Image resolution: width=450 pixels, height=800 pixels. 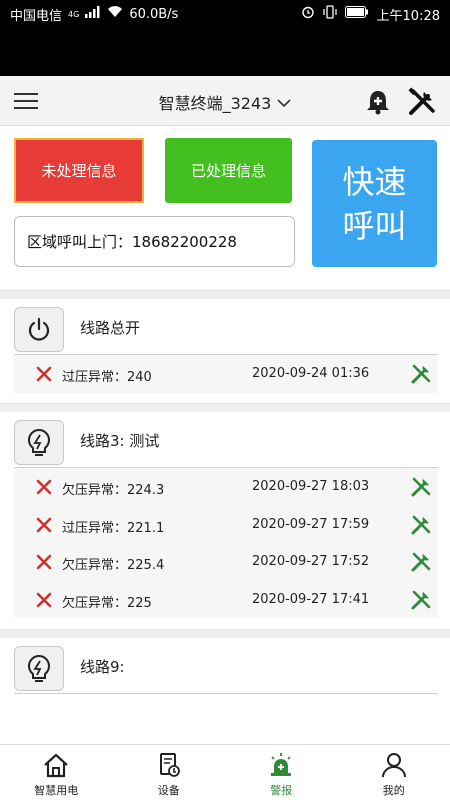 I want to click on unhandled-info-button: 未处理信息, so click(x=79, y=170).